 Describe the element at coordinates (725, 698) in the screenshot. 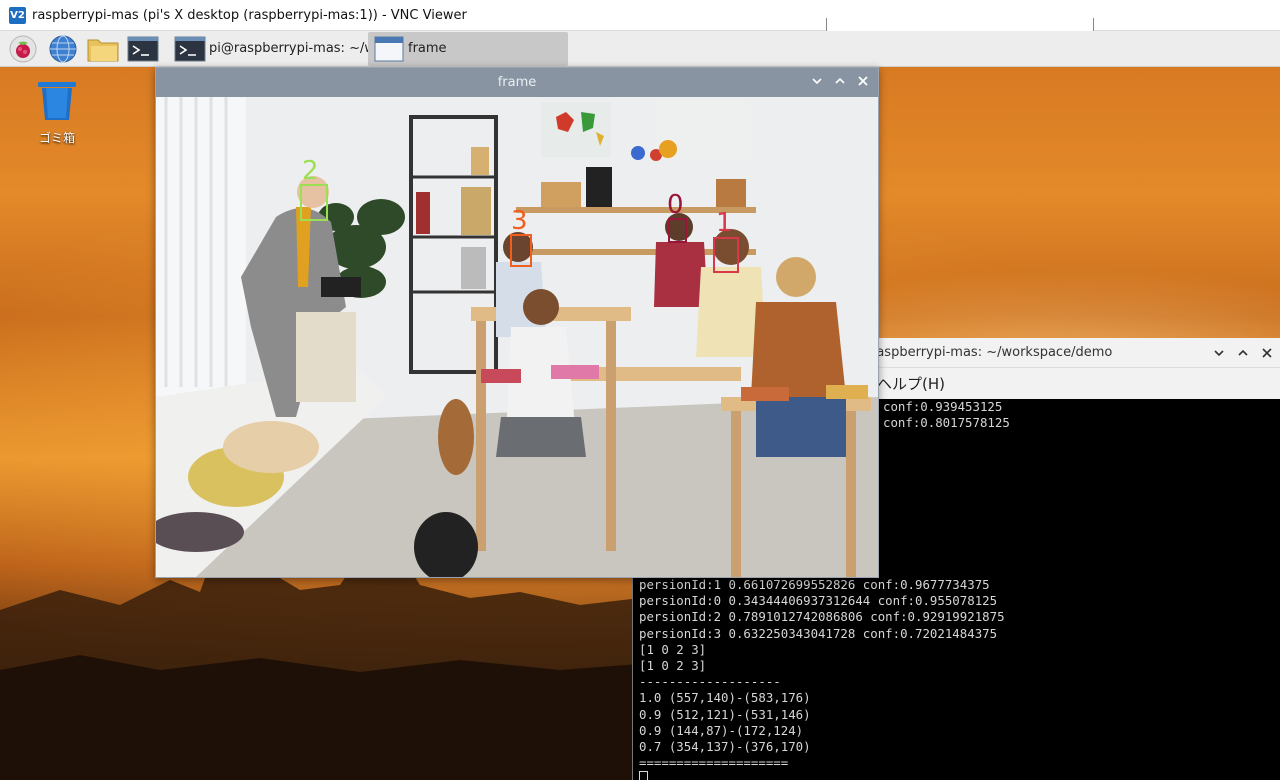

I see `terminal-line: 1.0 (557,140)-(583,176)` at that location.